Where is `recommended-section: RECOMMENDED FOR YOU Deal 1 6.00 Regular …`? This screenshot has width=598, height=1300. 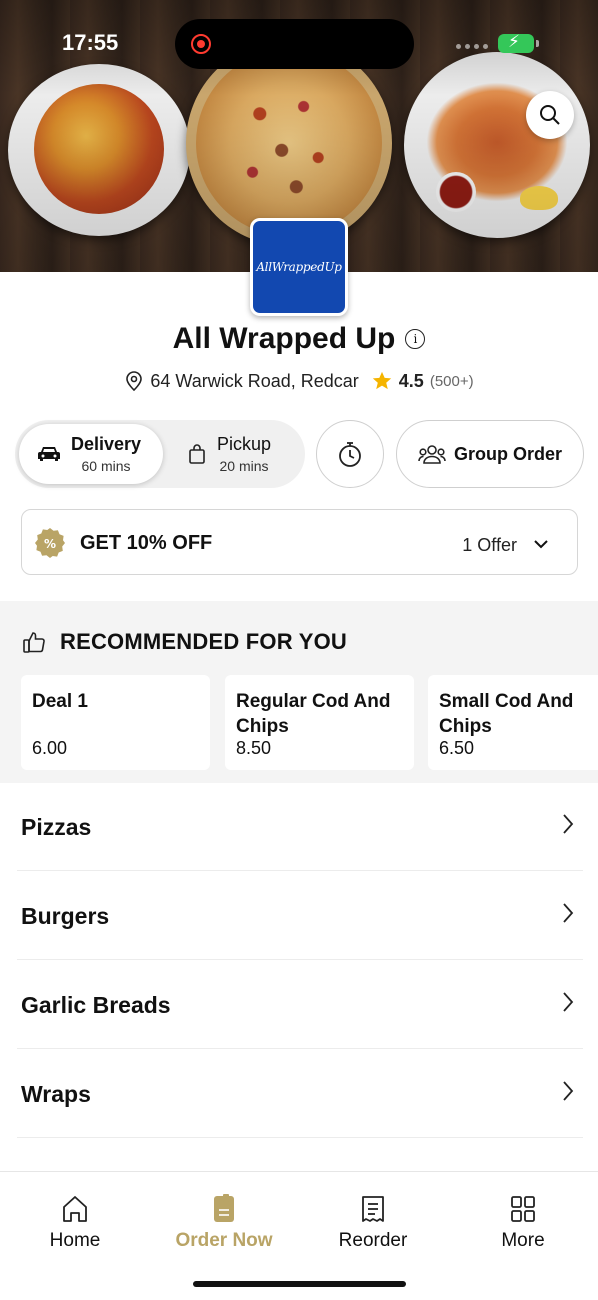 recommended-section: RECOMMENDED FOR YOU Deal 1 6.00 Regular … is located at coordinates (299, 692).